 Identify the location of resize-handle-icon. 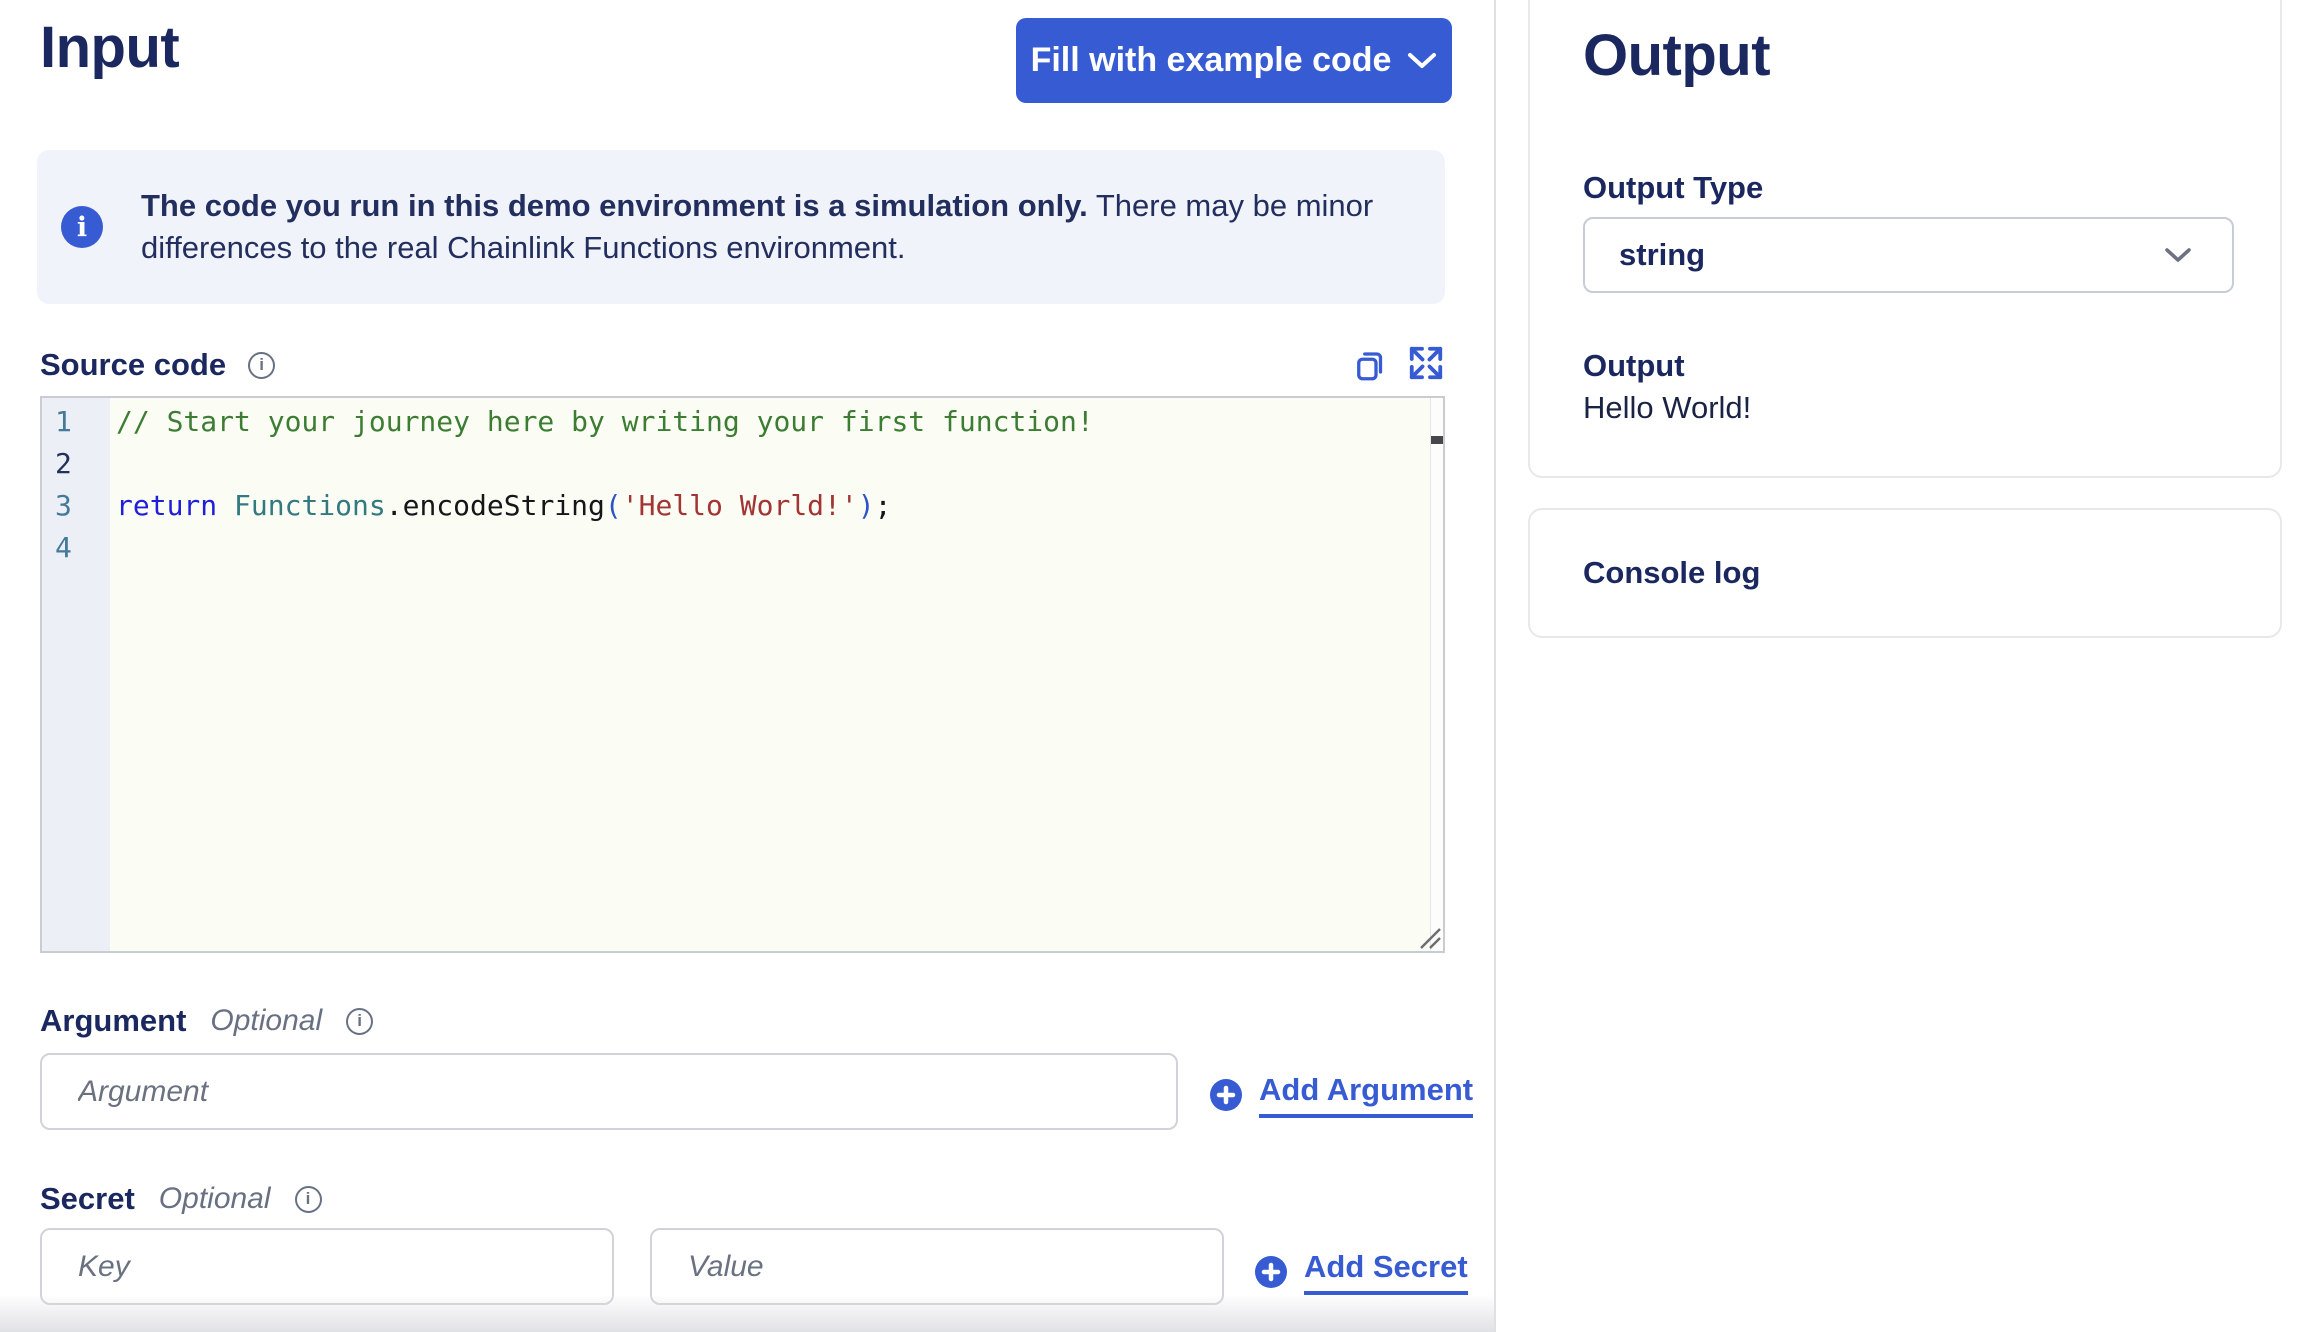
(1430, 938).